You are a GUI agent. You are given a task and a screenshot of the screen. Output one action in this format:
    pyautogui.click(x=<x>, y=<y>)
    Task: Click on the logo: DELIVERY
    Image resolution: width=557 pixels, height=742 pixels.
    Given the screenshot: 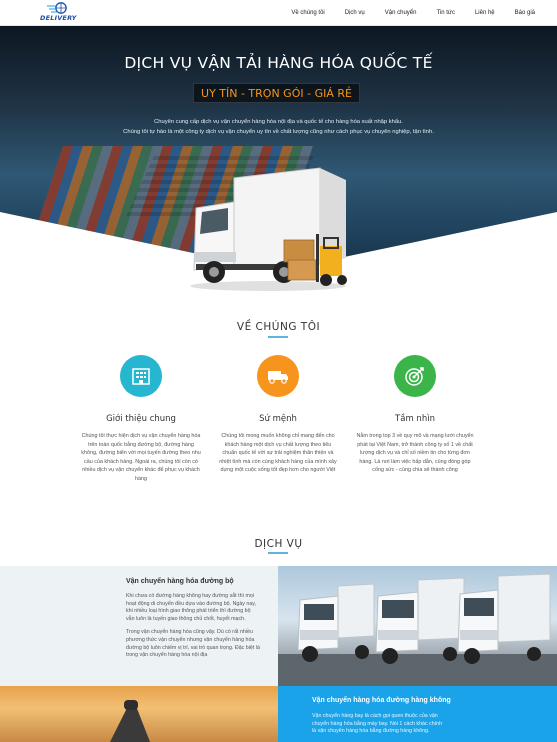 What is the action you would take?
    pyautogui.click(x=60, y=13)
    